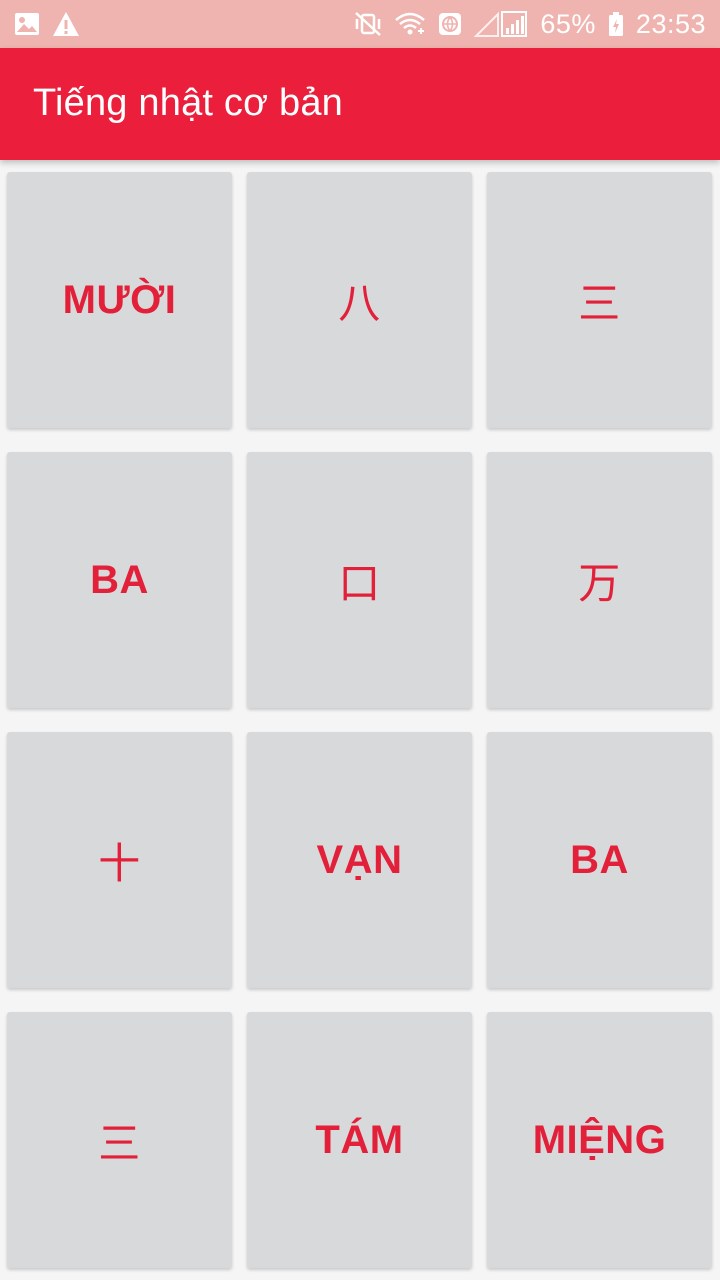 The width and height of the screenshot is (720, 1280). I want to click on tile: TÁM, so click(359, 1140).